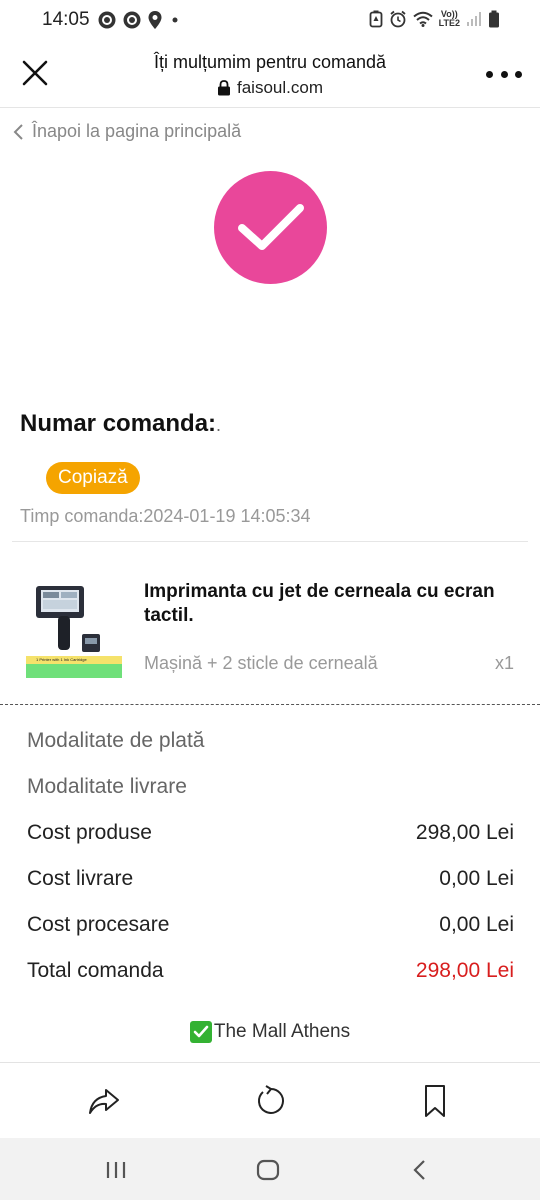  Describe the element at coordinates (476, 878) in the screenshot. I see `delivery-cost-value: 0,00 Lei` at that location.